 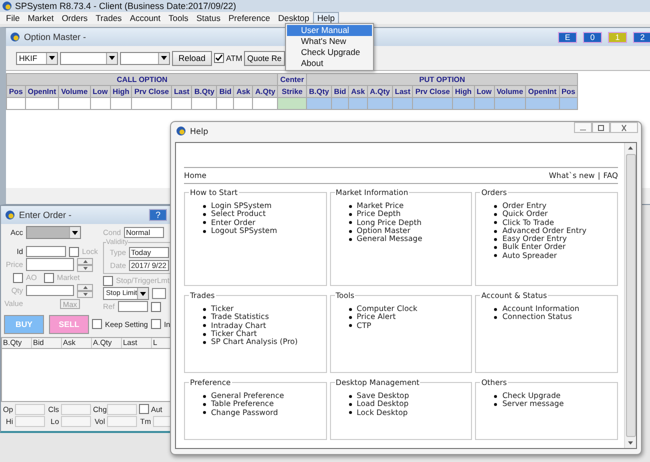 What do you see at coordinates (50, 264) in the screenshot?
I see `price-field` at bounding box center [50, 264].